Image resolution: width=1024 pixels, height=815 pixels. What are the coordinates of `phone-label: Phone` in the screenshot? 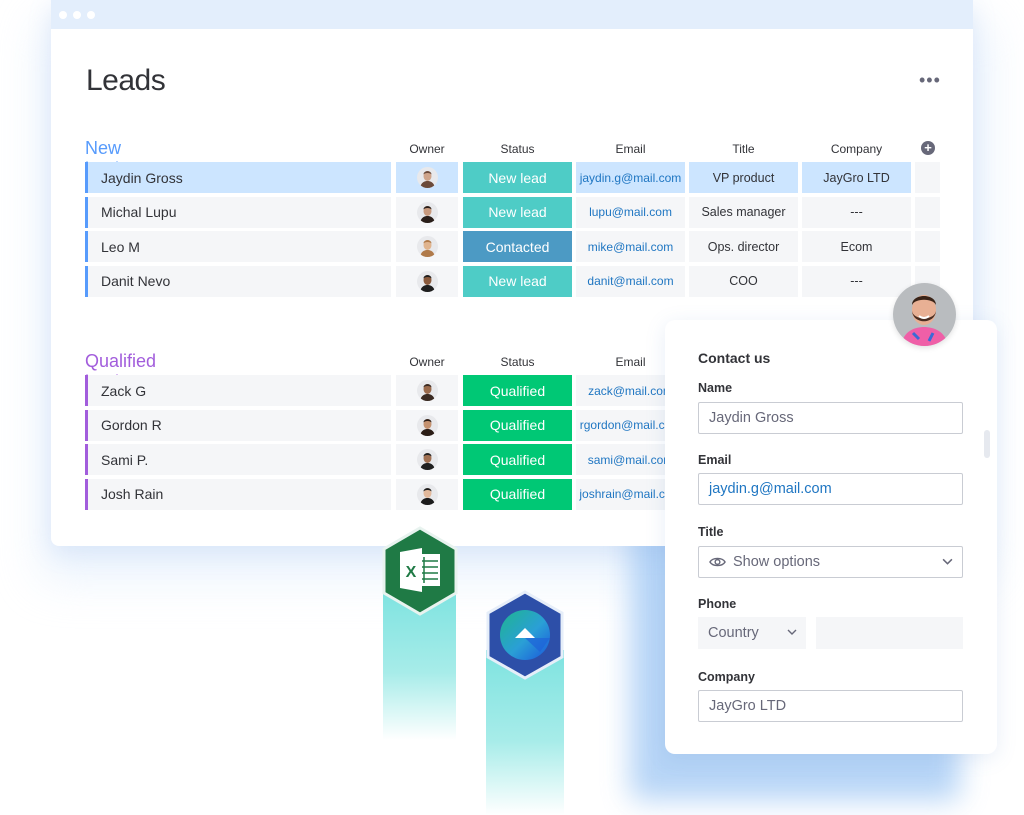 It's located at (717, 604).